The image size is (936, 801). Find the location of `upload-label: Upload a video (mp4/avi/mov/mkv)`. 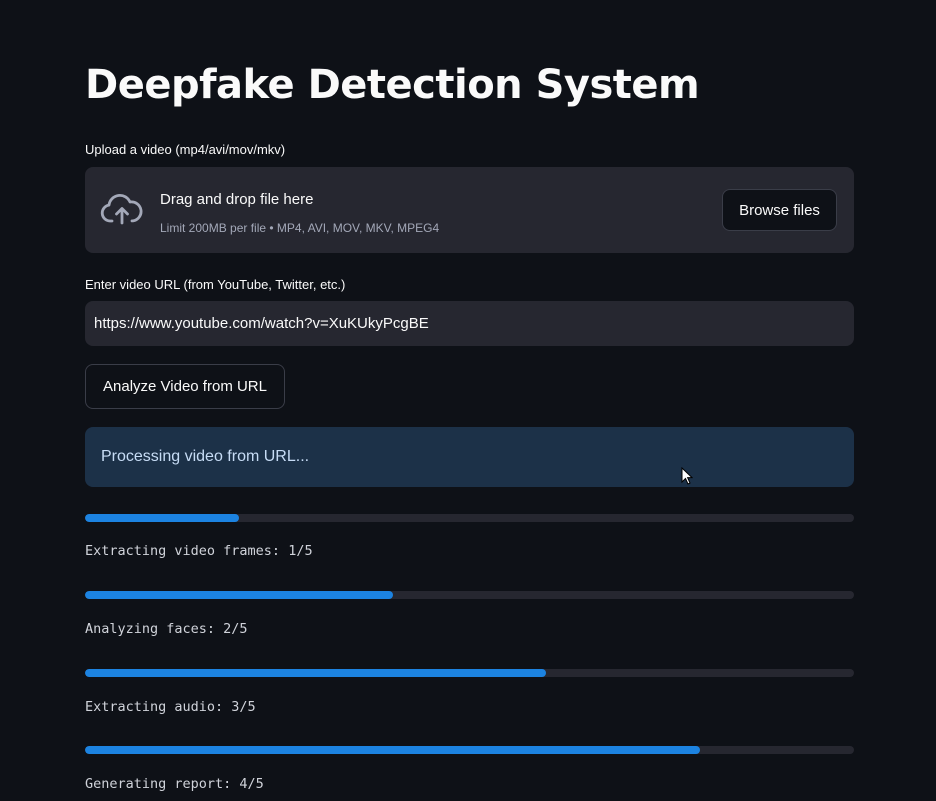

upload-label: Upload a video (mp4/avi/mov/mkv) is located at coordinates (185, 149).